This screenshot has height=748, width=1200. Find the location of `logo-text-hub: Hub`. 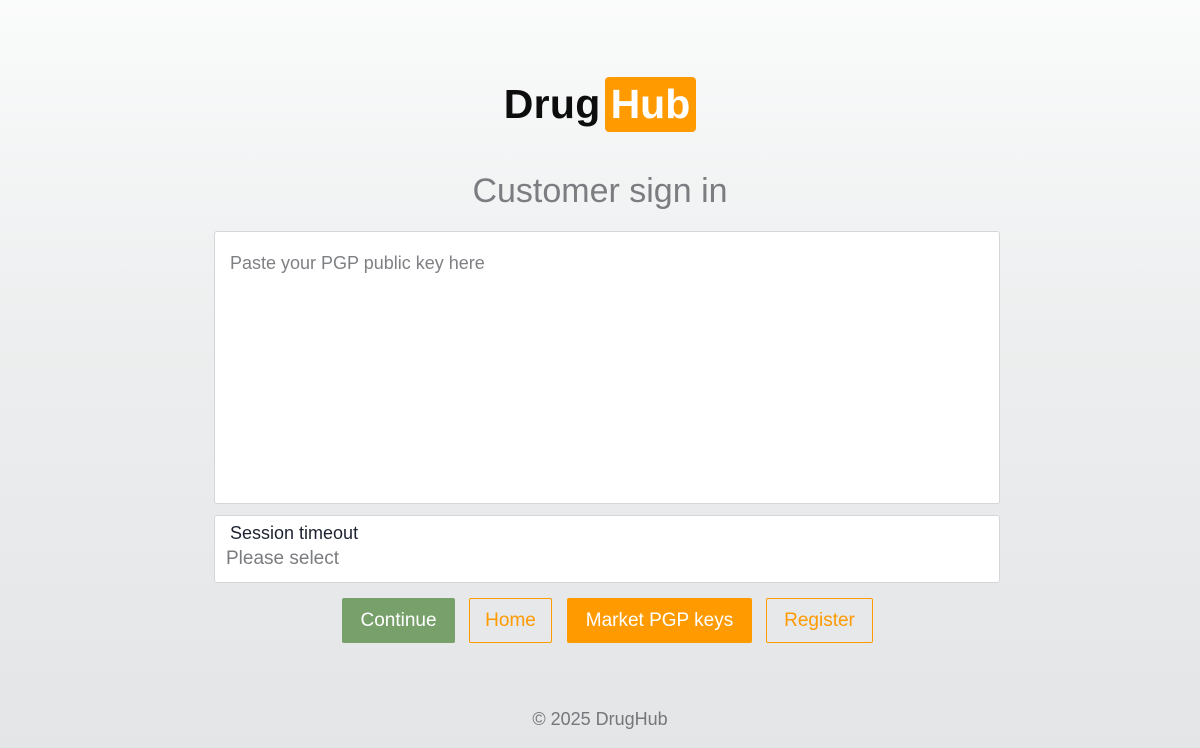

logo-text-hub: Hub is located at coordinates (650, 104).